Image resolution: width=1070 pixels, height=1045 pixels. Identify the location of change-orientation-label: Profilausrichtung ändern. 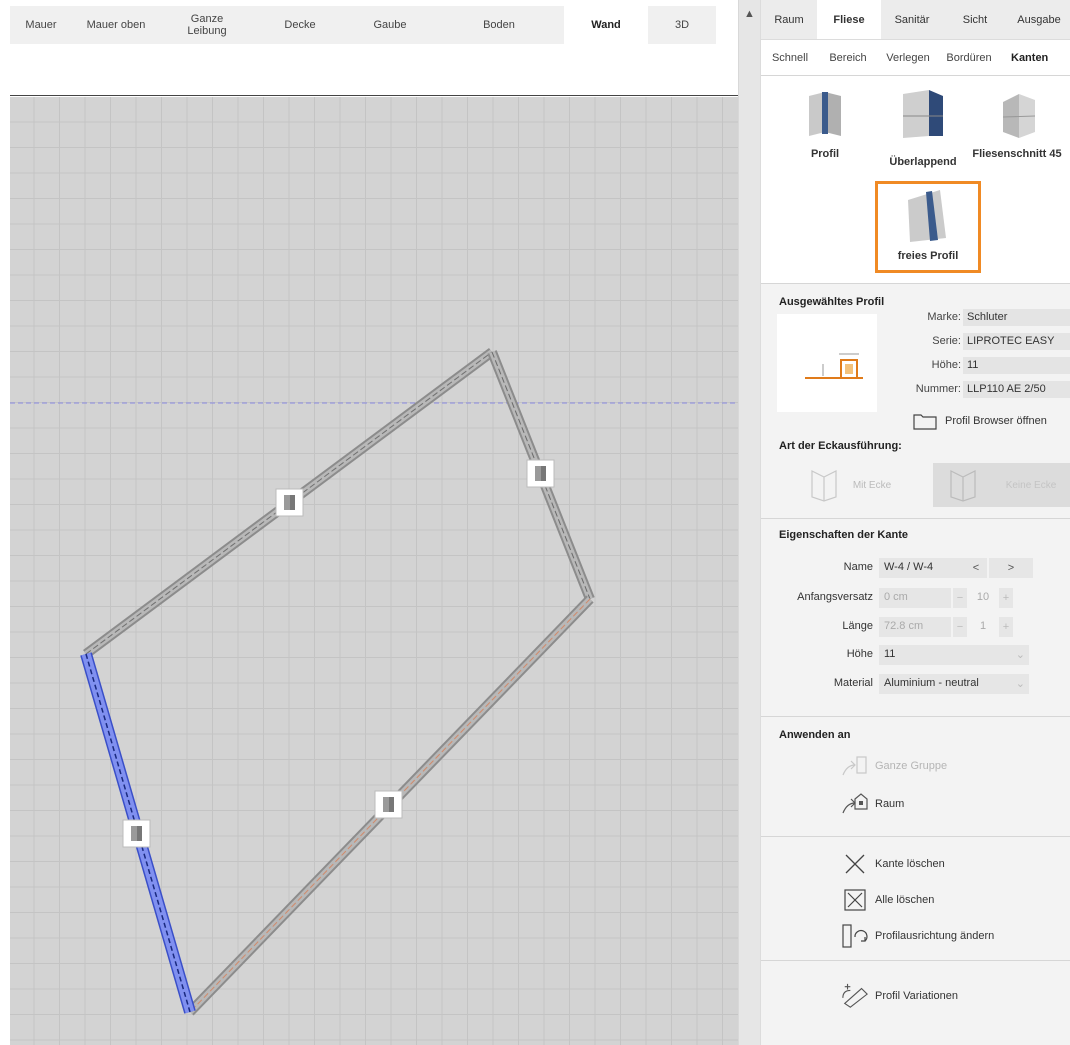
(935, 936).